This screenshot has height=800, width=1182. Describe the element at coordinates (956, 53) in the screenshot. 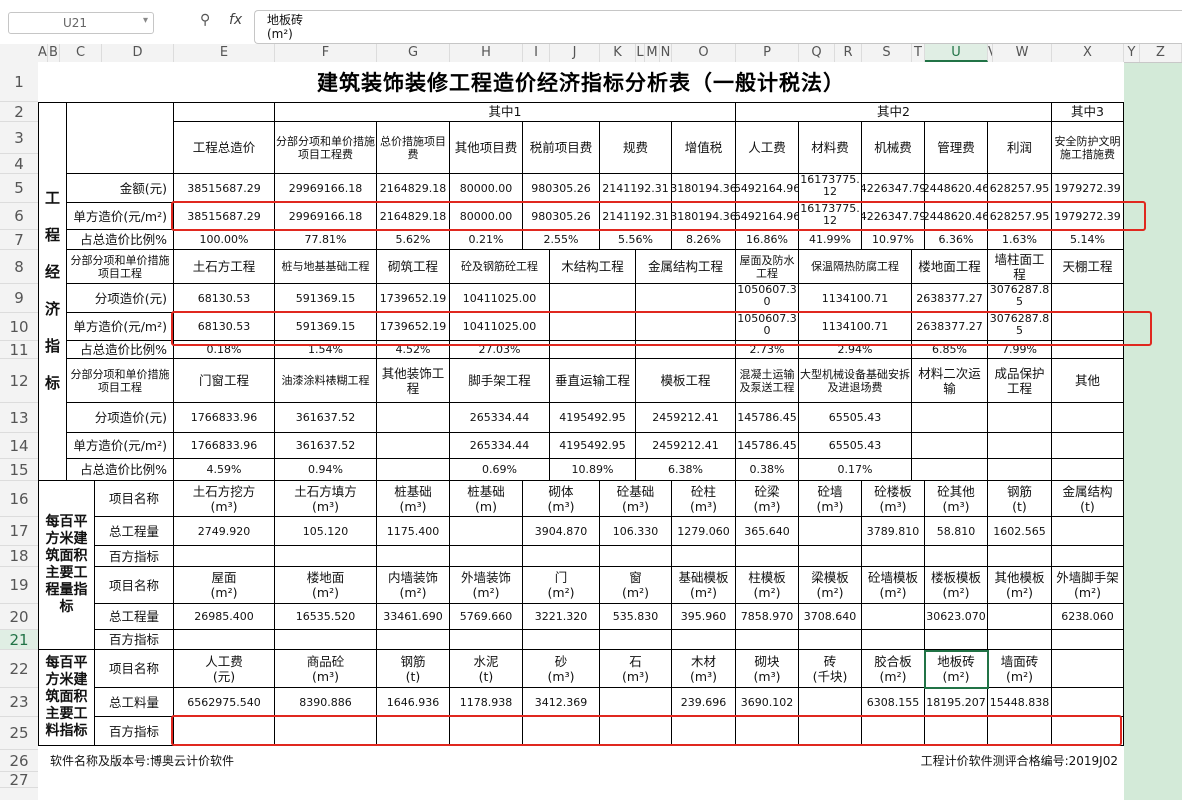

I see `column-header-u: U` at that location.